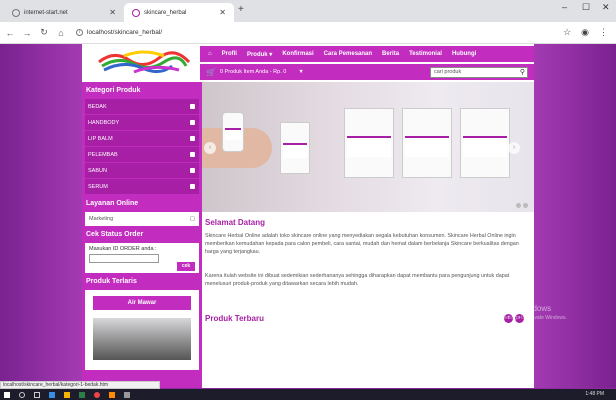 Image resolution: width=616 pixels, height=400 pixels. I want to click on taskbar: 1:48 PM, so click(308, 394).